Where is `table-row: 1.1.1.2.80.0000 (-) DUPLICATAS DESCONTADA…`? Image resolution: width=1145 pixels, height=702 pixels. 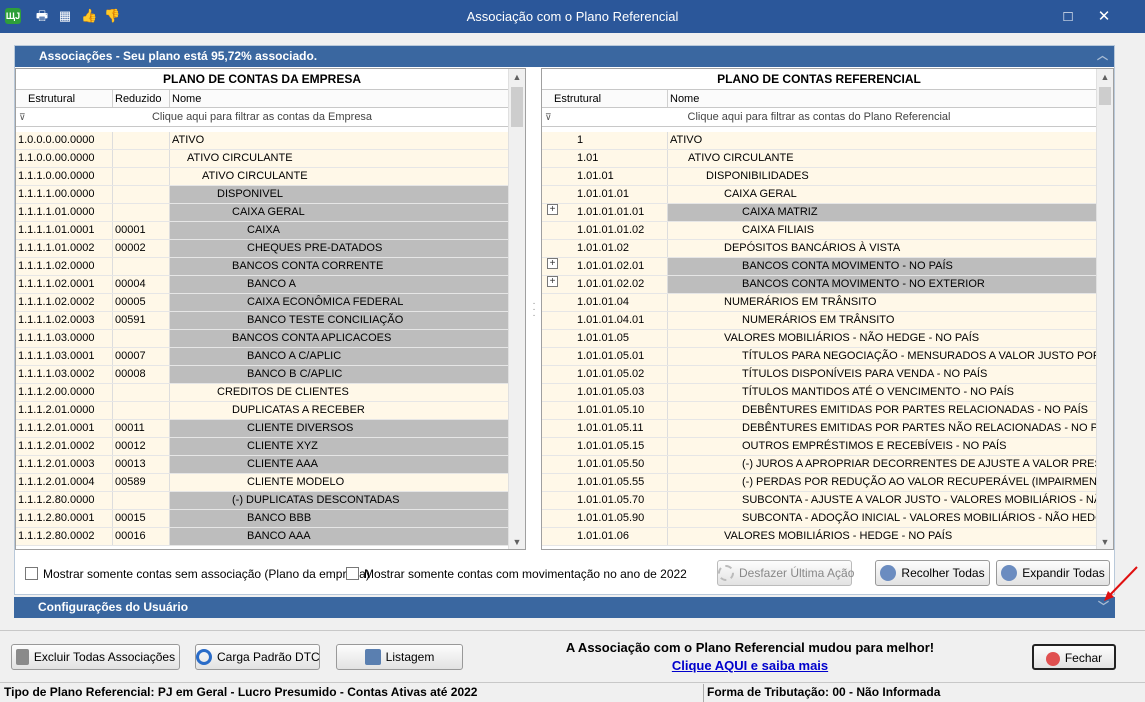 table-row: 1.1.1.2.80.0000 (-) DUPLICATAS DESCONTADA… is located at coordinates (262, 501).